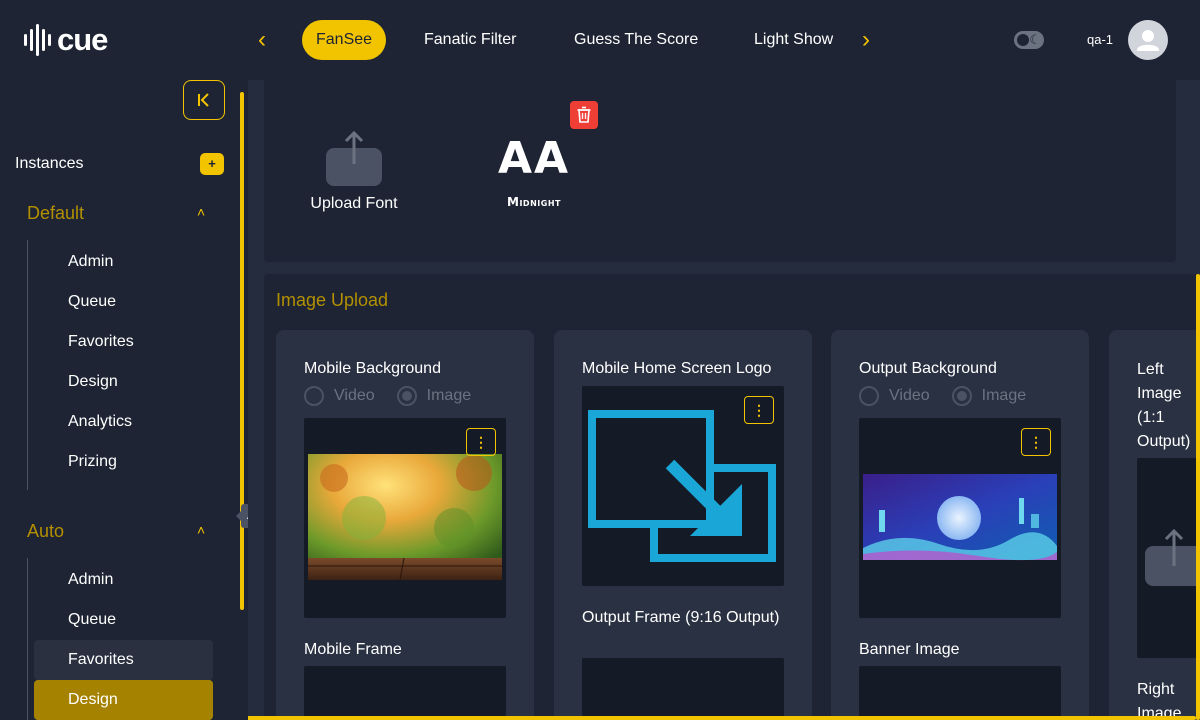  Describe the element at coordinates (1159, 700) in the screenshot. I see `second-slot-label: Right Image` at that location.